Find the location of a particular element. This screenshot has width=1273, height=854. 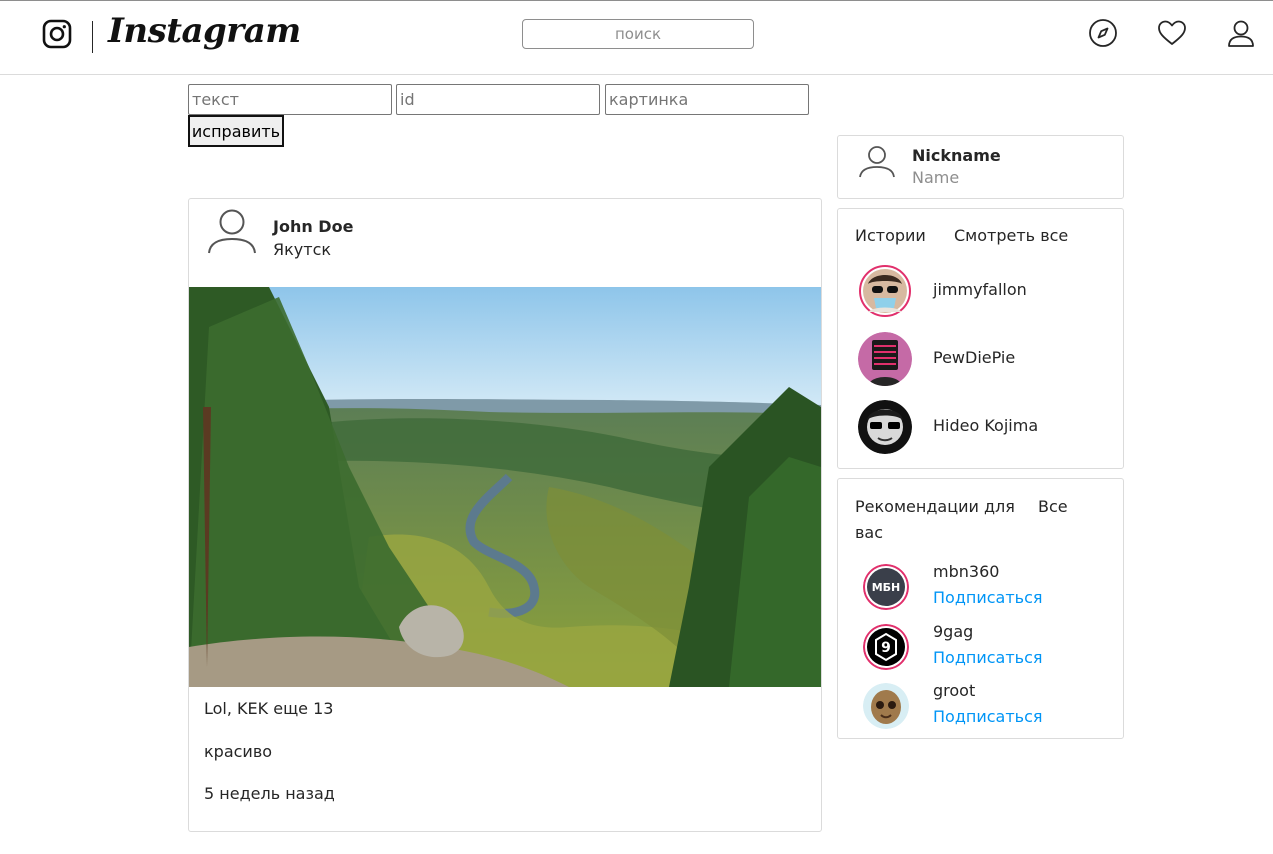

post-caption: Lol, KEK еще 13 is located at coordinates (269, 708).